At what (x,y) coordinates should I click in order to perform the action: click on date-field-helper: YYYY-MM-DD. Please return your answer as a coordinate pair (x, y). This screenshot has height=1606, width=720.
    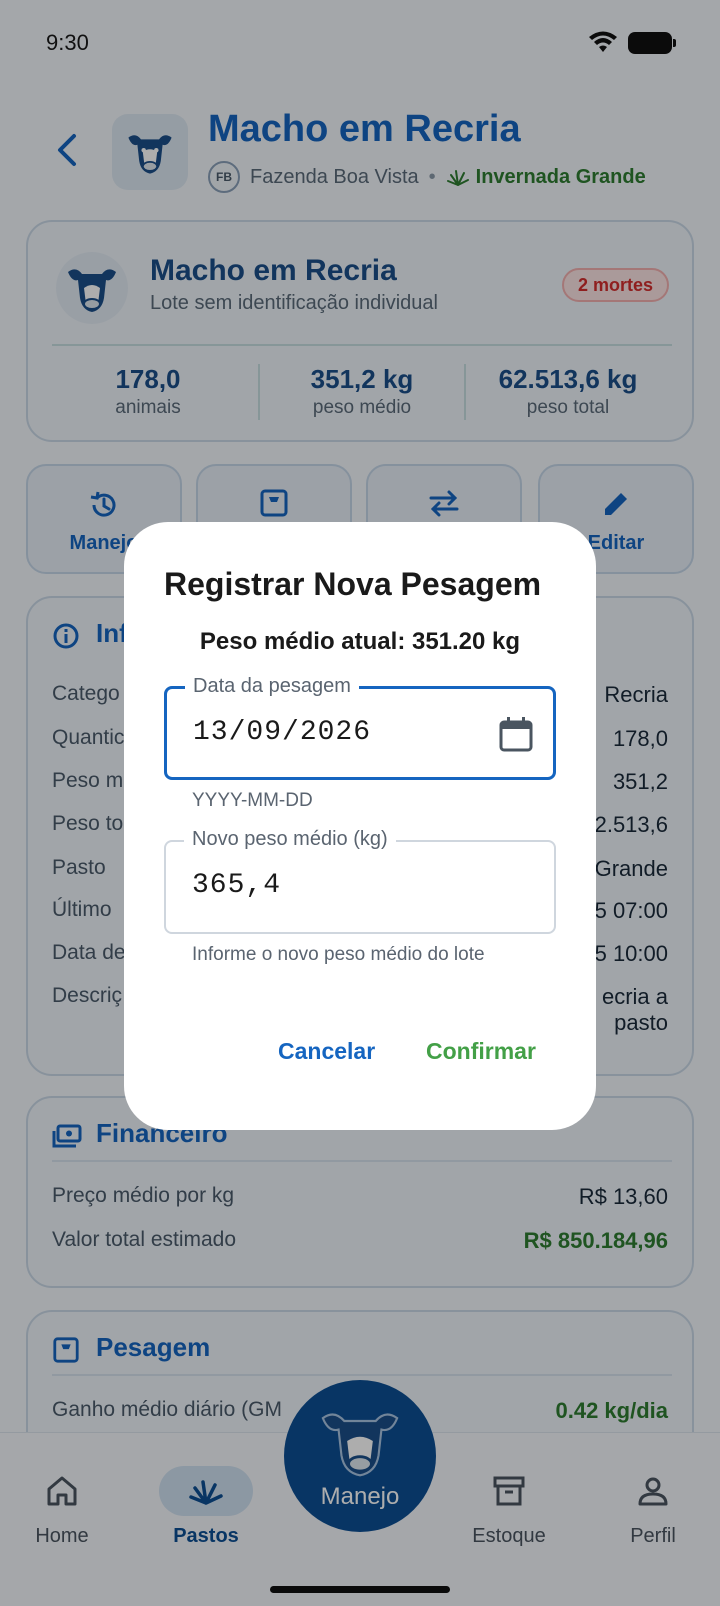
    Looking at the image, I should click on (252, 800).